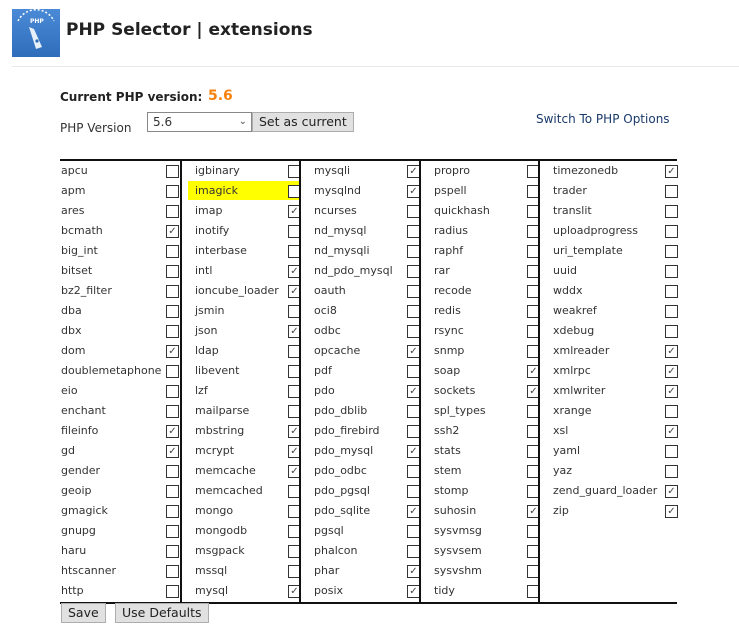  I want to click on extension-row: stats, so click(480, 451).